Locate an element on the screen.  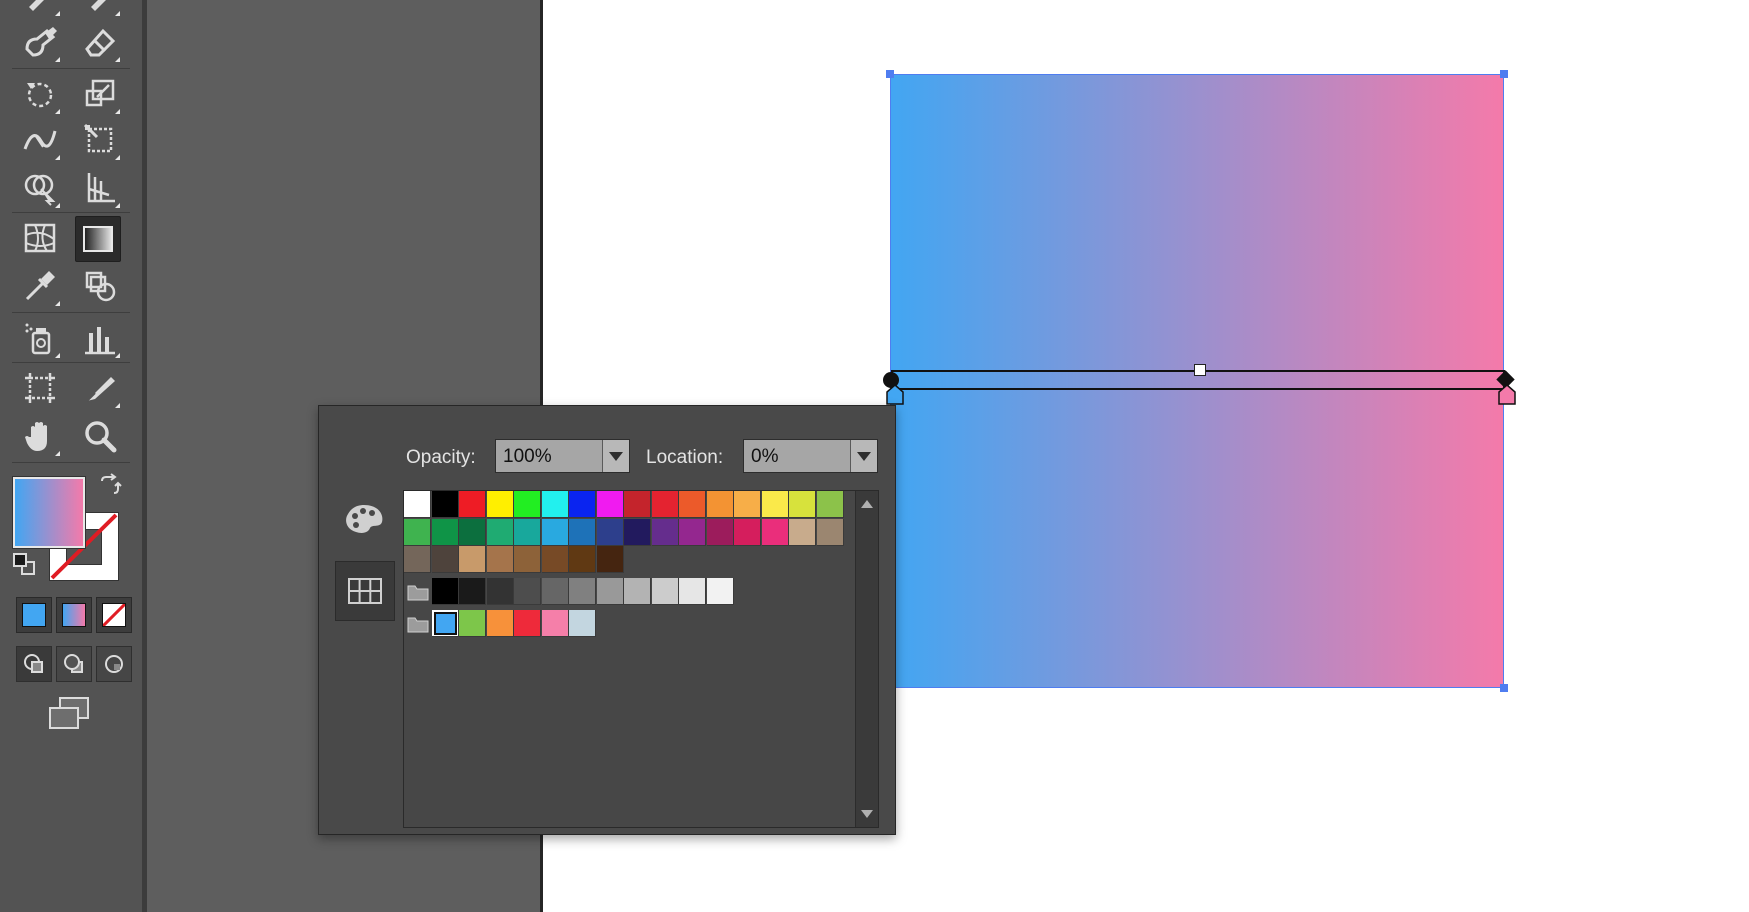
selection-handle is located at coordinates (1504, 688).